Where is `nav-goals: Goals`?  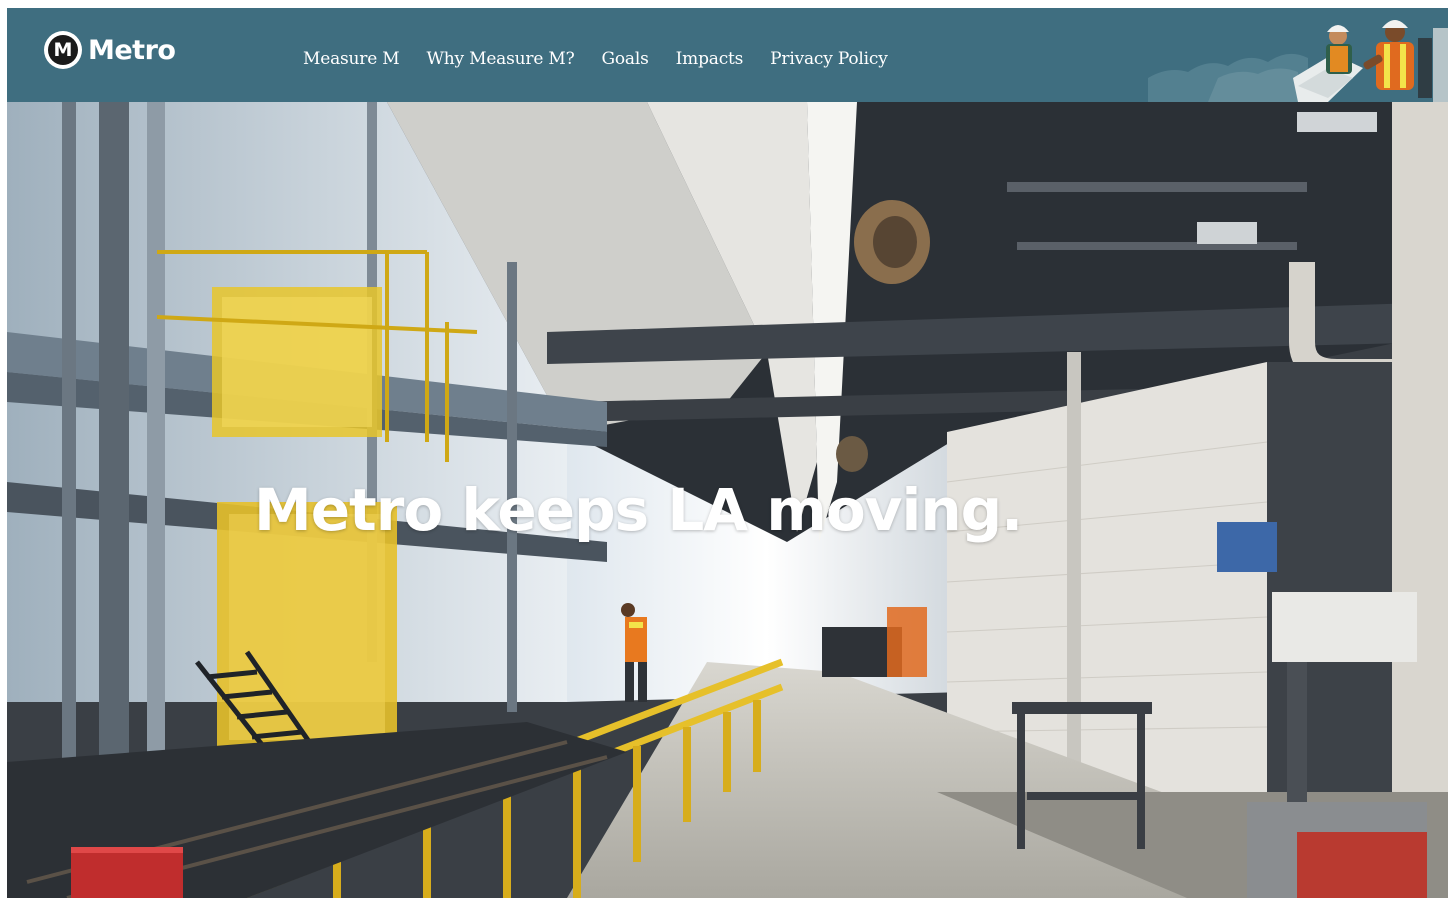 nav-goals: Goals is located at coordinates (625, 59).